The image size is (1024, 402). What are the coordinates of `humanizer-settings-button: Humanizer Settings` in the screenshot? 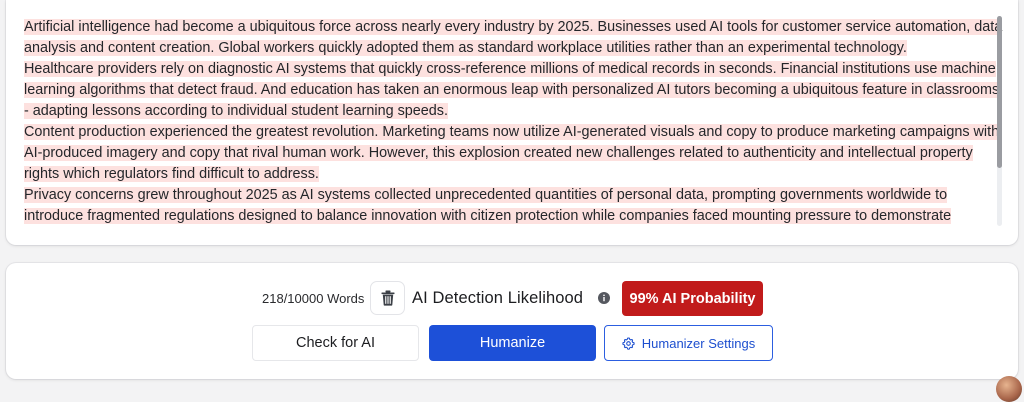 It's located at (688, 343).